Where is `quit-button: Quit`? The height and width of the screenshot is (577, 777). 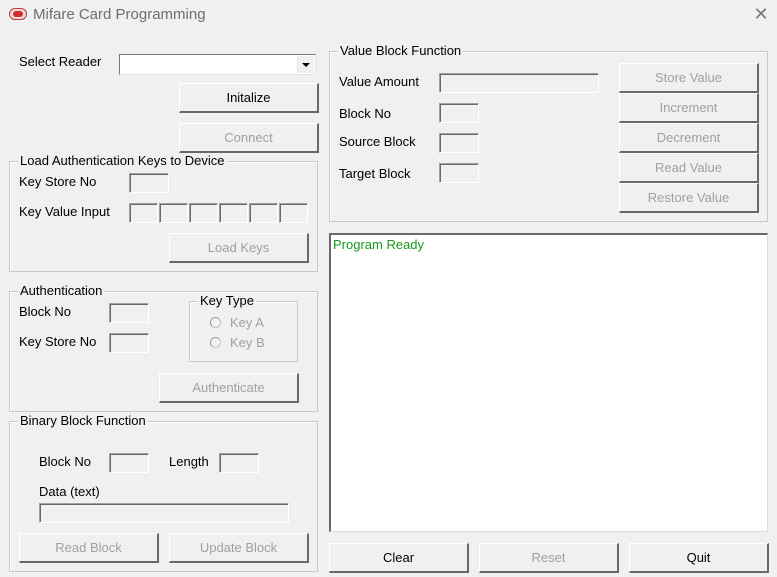 quit-button: Quit is located at coordinates (699, 558).